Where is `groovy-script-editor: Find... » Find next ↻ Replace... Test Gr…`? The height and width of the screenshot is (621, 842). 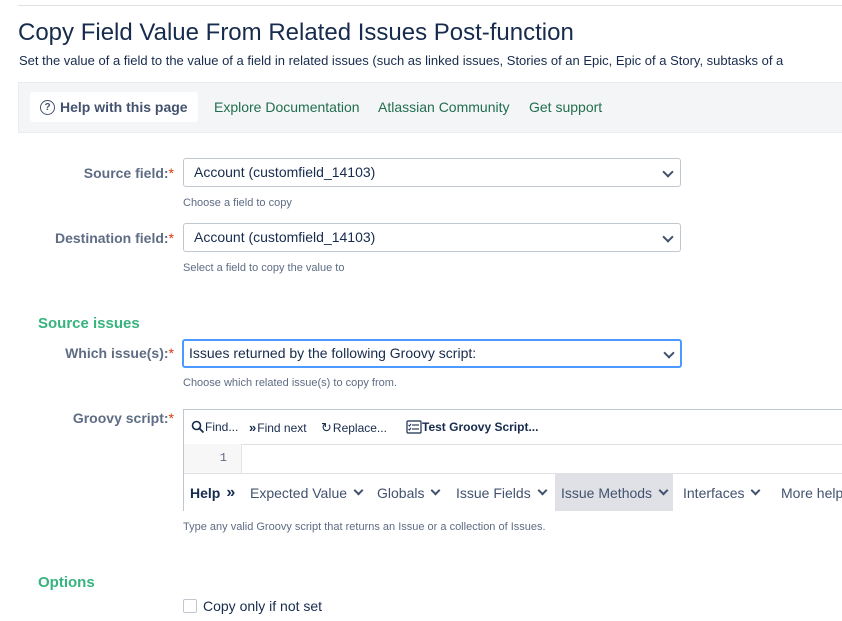 groovy-script-editor: Find... » Find next ↻ Replace... Test Gr… is located at coordinates (512, 460).